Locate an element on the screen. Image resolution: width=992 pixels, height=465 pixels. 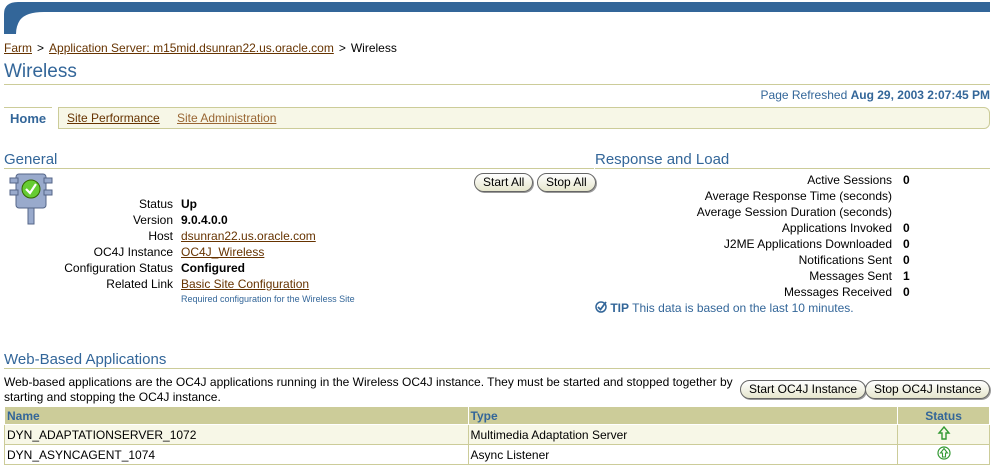
stop-all-button: Stop All is located at coordinates (566, 182).